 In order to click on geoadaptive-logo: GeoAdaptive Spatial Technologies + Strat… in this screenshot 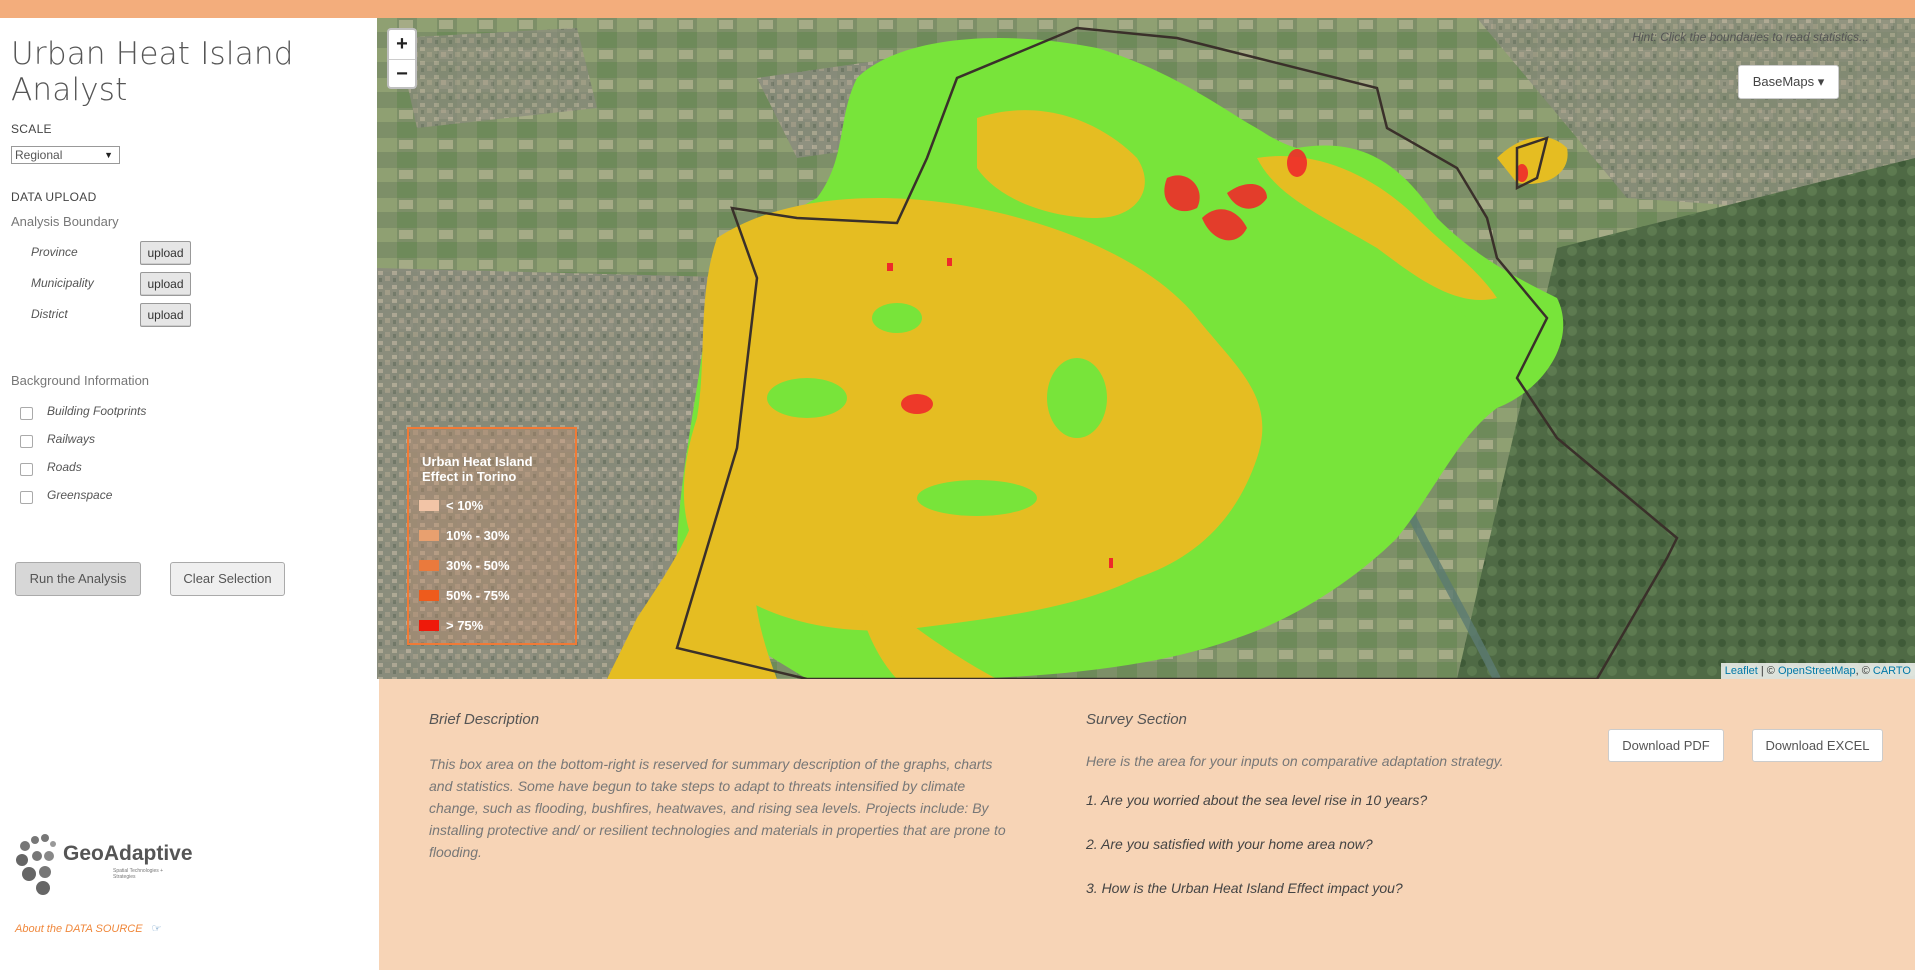, I will do `click(104, 864)`.